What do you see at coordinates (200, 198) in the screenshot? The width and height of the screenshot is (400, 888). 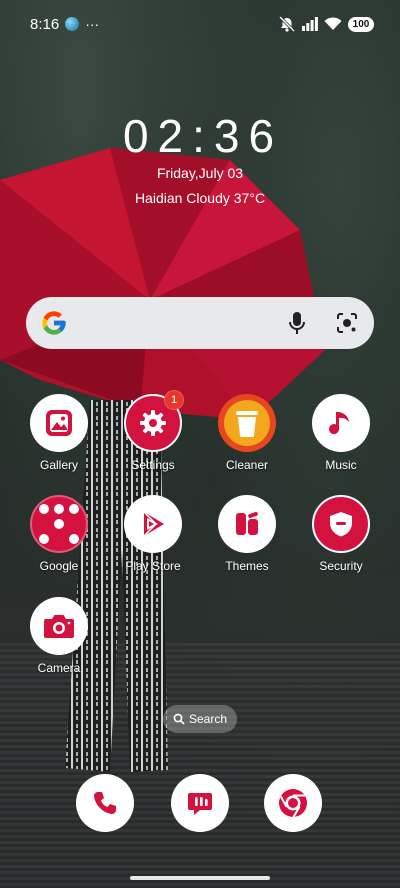 I see `clock-weather: Haidian Cloudy 37°C` at bounding box center [200, 198].